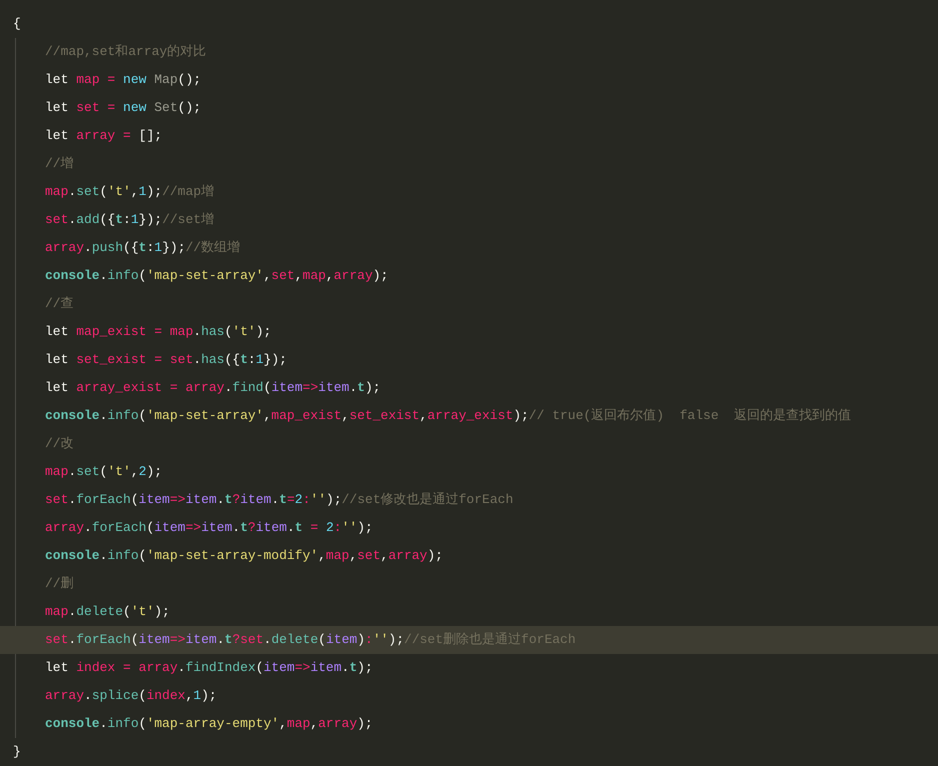 The width and height of the screenshot is (938, 766). What do you see at coordinates (279, 500) in the screenshot?
I see `code-line: set.forEach(item=>item.t?item.t=2:'');//set修改也是通过forEach` at bounding box center [279, 500].